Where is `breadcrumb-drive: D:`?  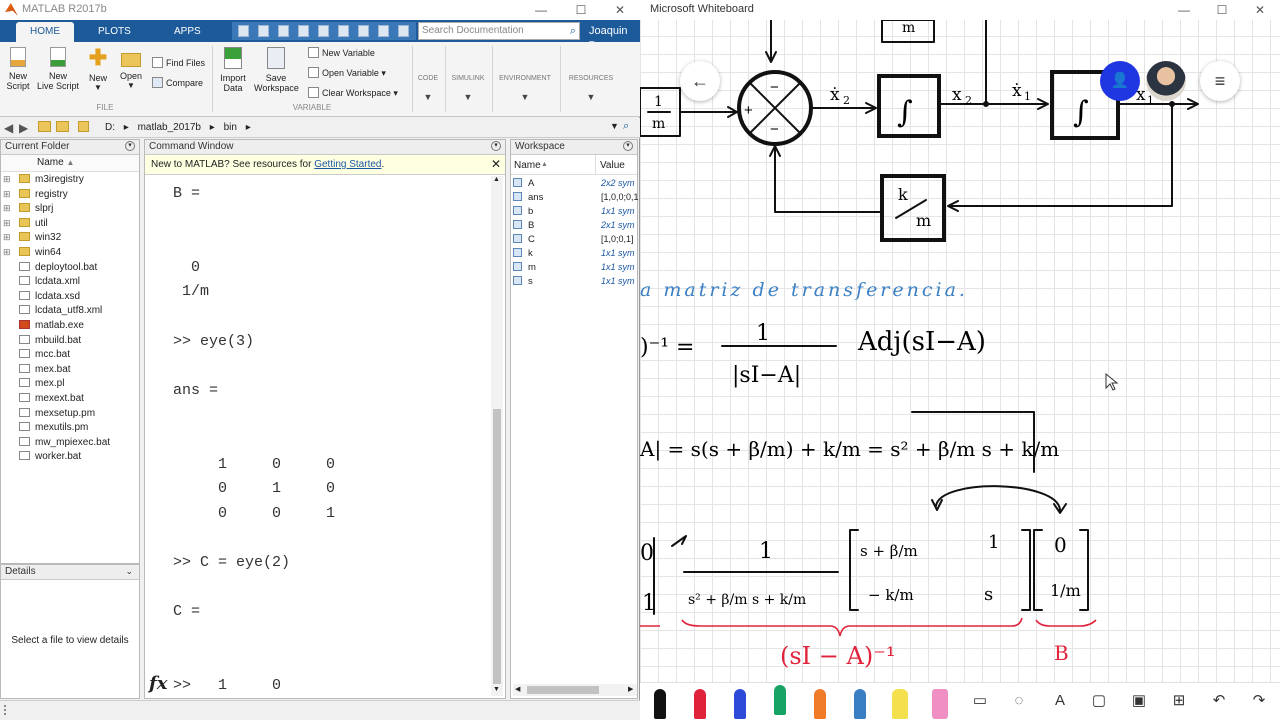 breadcrumb-drive: D: is located at coordinates (110, 127).